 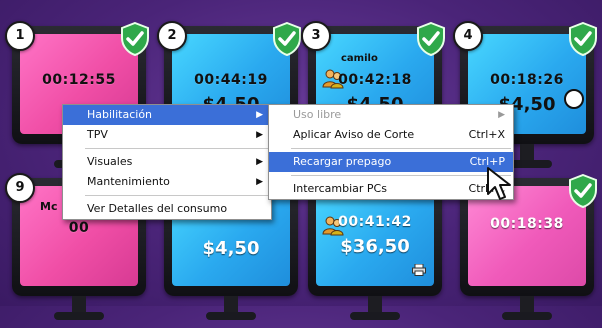 I want to click on menu-item-label: Habilitación, so click(x=120, y=114).